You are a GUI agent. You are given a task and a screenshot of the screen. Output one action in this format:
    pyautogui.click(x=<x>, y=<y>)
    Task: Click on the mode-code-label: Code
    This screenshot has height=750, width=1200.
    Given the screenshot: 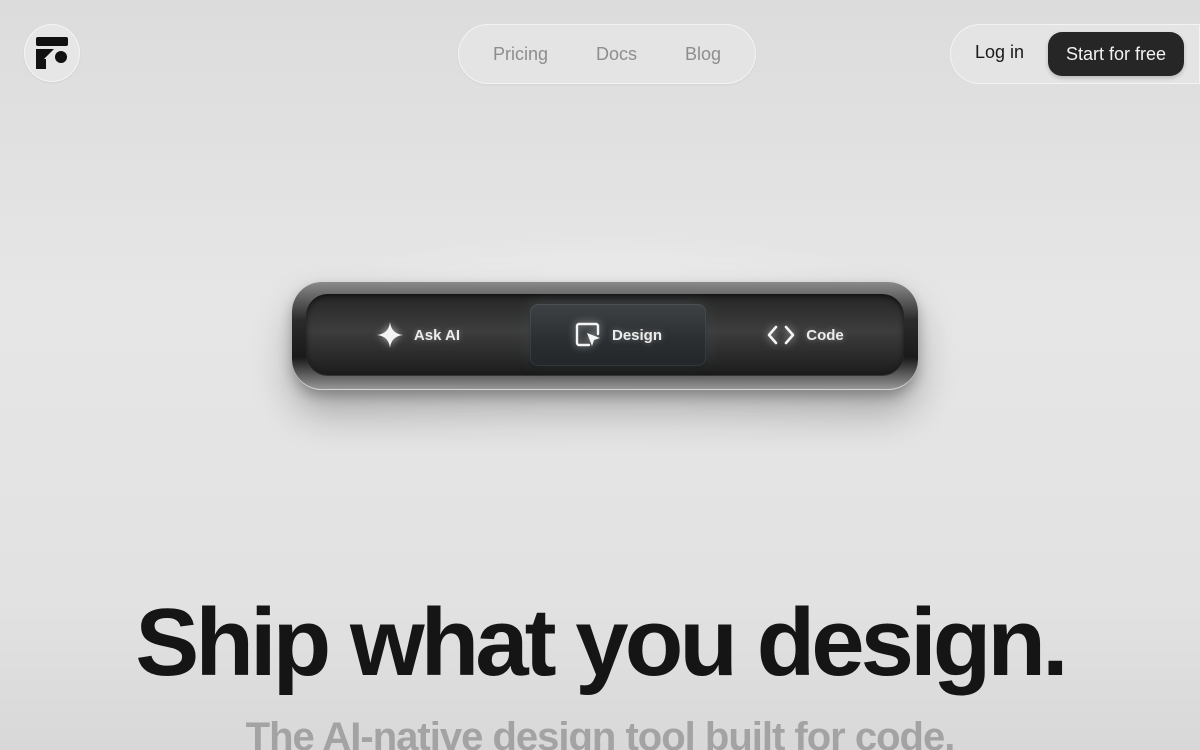 What is the action you would take?
    pyautogui.click(x=825, y=335)
    